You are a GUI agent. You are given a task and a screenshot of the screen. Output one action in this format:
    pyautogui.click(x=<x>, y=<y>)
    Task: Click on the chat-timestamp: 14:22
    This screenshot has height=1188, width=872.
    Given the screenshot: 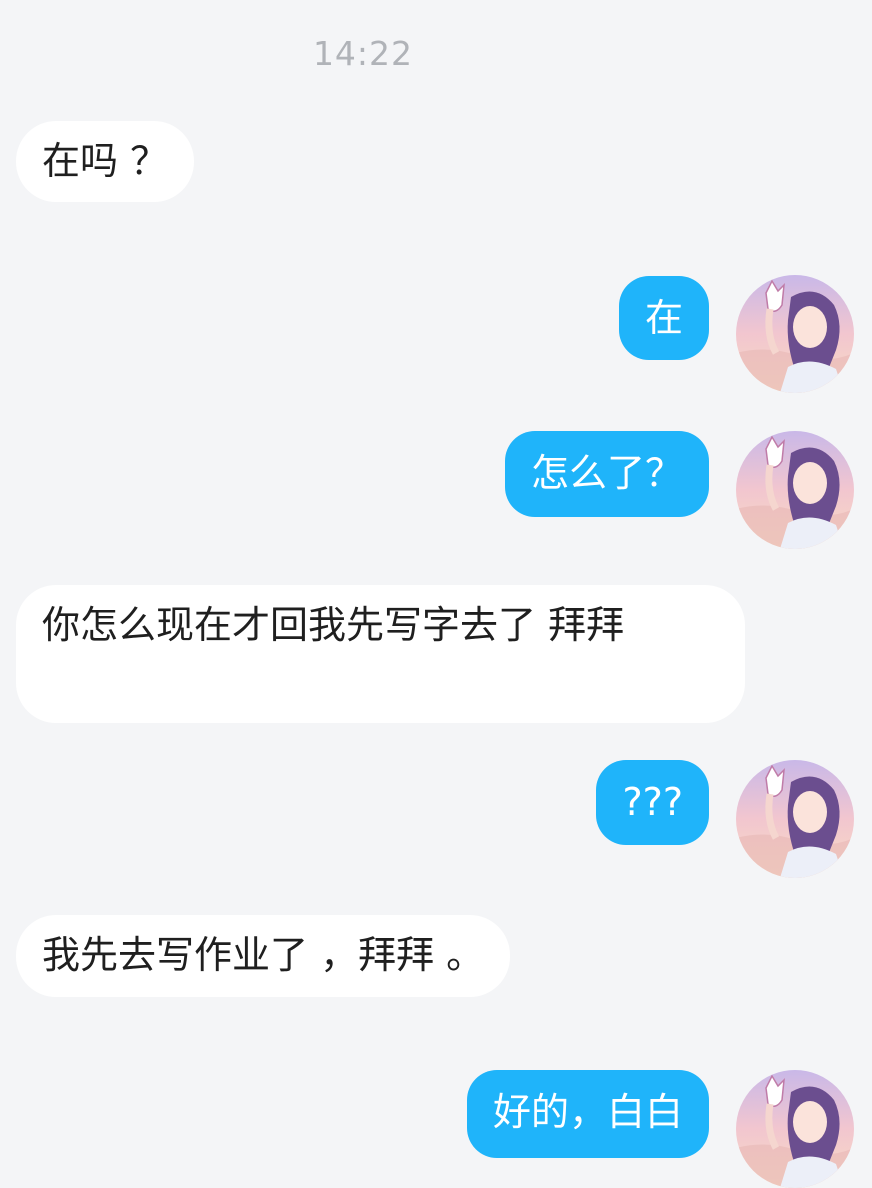 What is the action you would take?
    pyautogui.click(x=363, y=53)
    